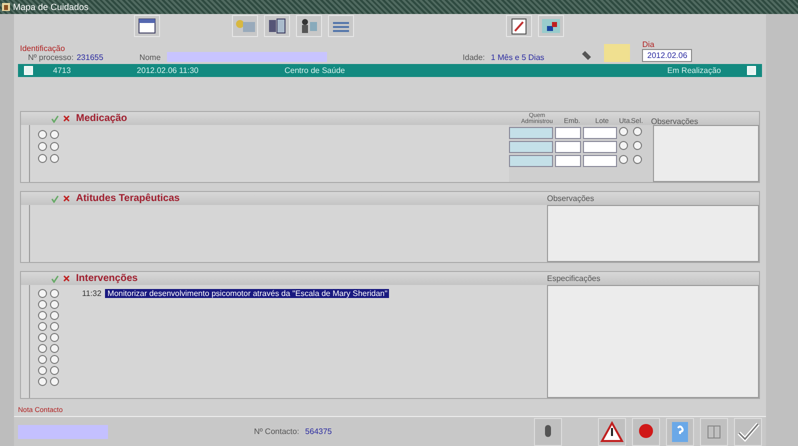  What do you see at coordinates (548, 432) in the screenshot?
I see `microphone-icon` at bounding box center [548, 432].